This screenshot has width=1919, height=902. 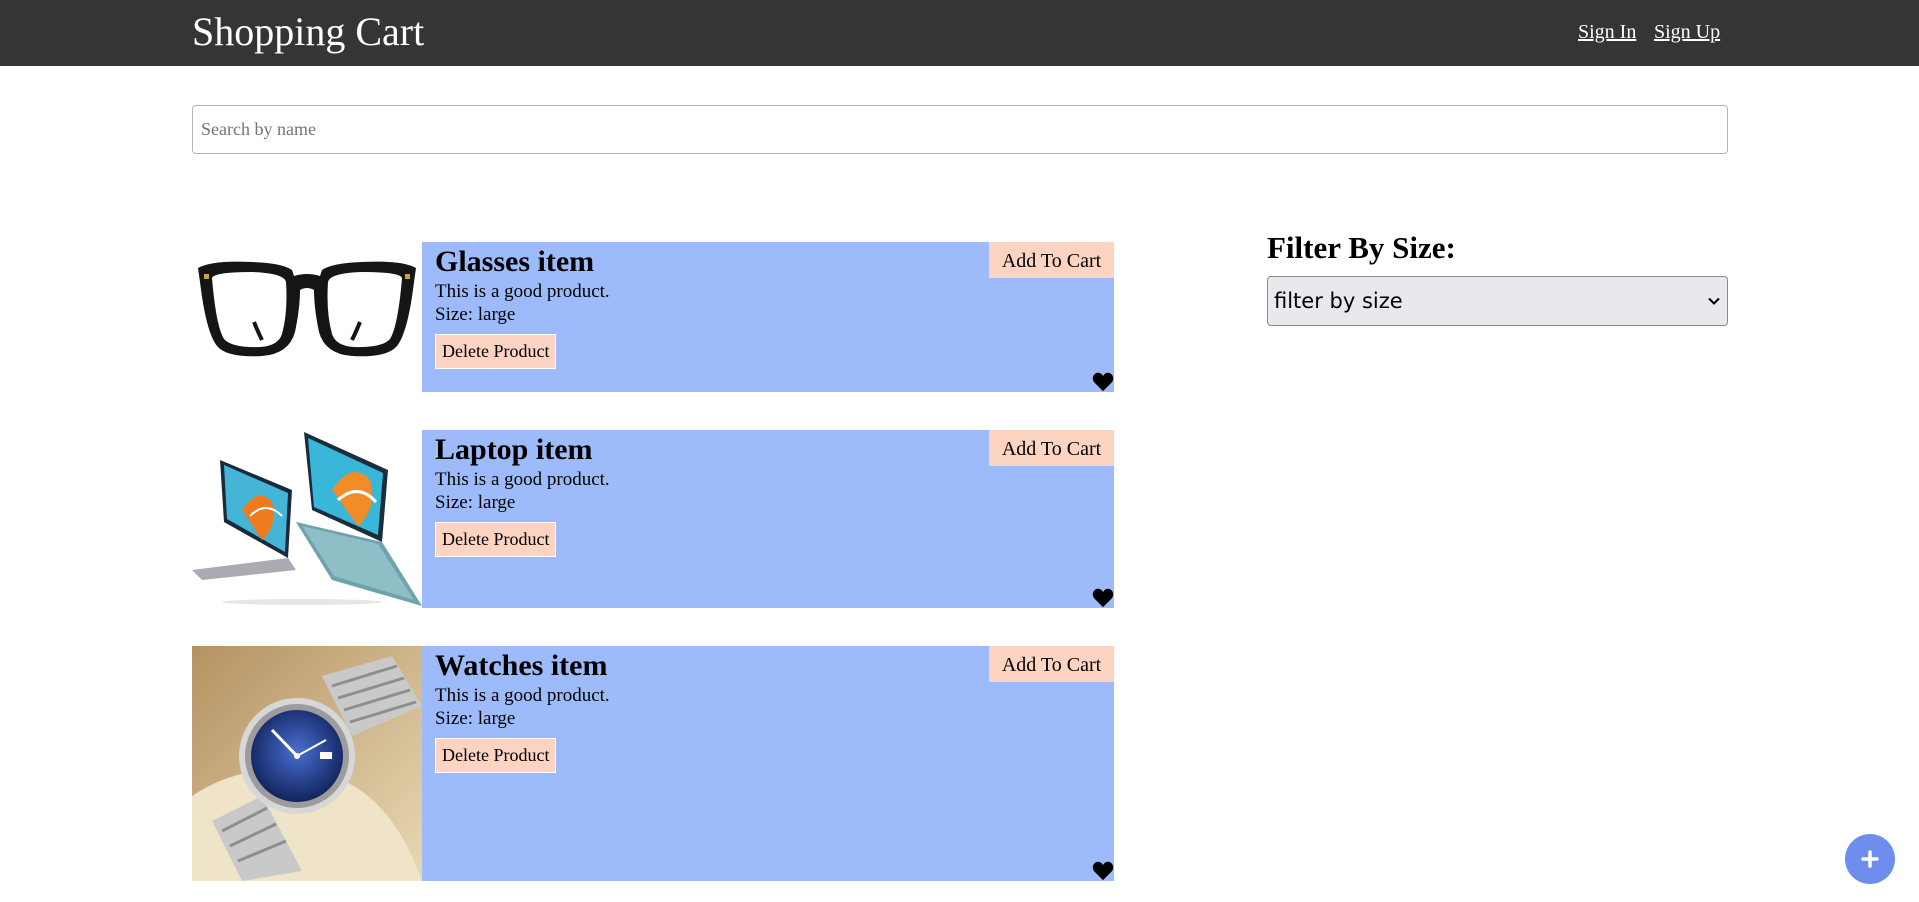 What do you see at coordinates (307, 763) in the screenshot?
I see `product-image-watch` at bounding box center [307, 763].